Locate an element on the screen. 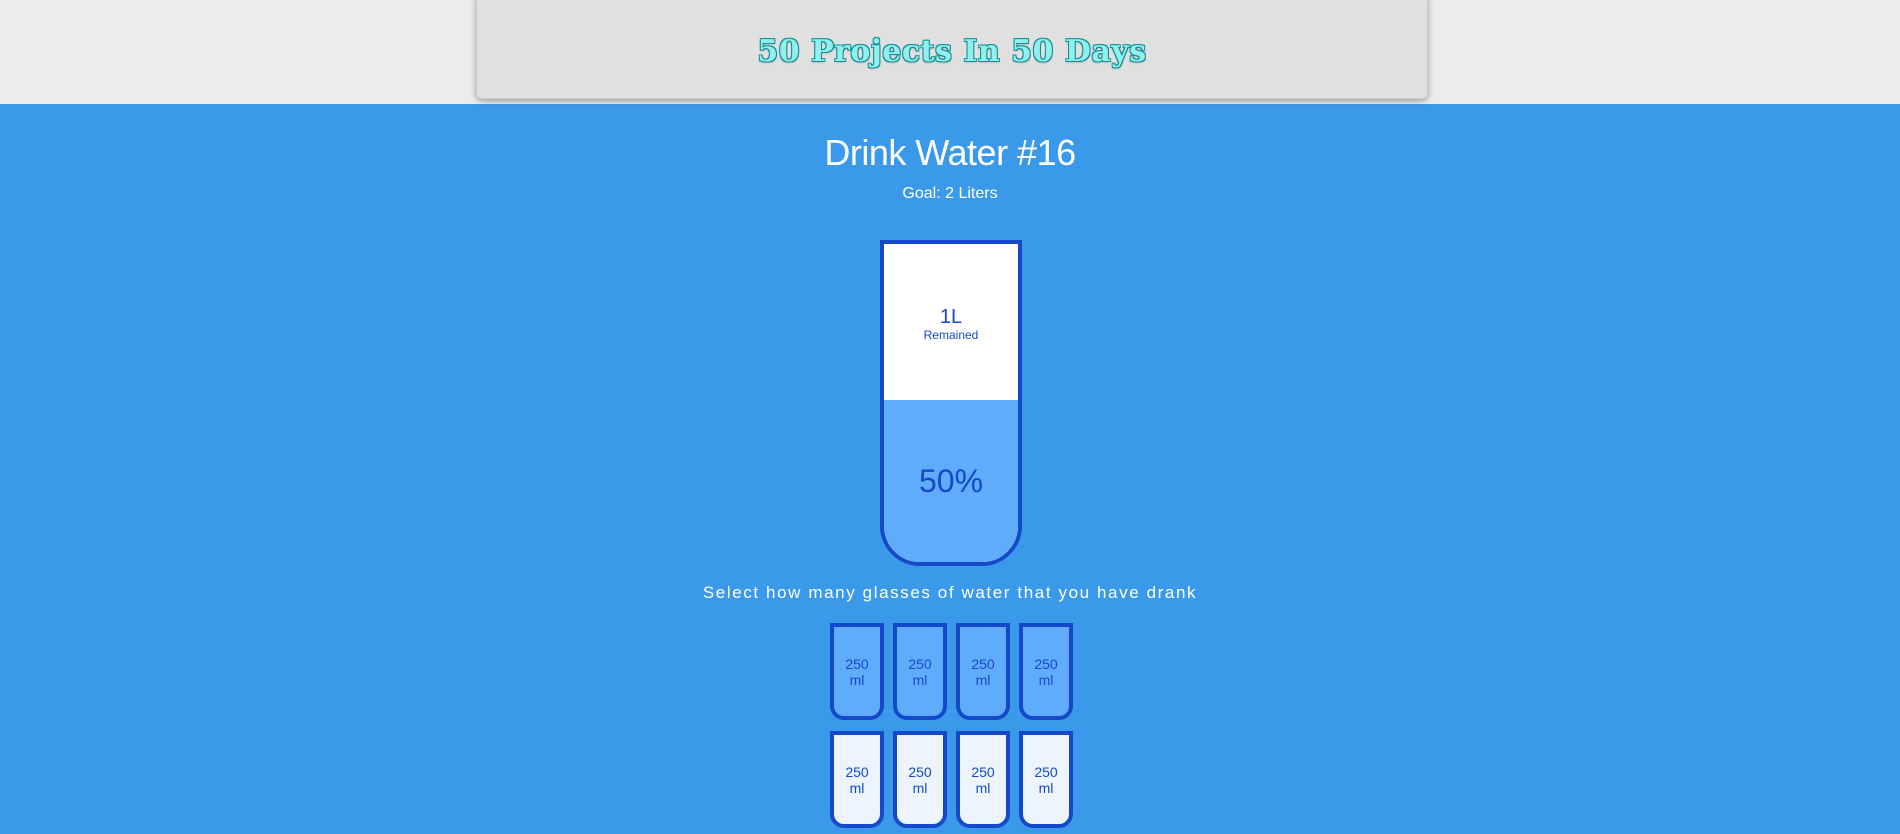 The width and height of the screenshot is (1900, 834). header-card: 50 Projects In 50 Days is located at coordinates (952, 49).